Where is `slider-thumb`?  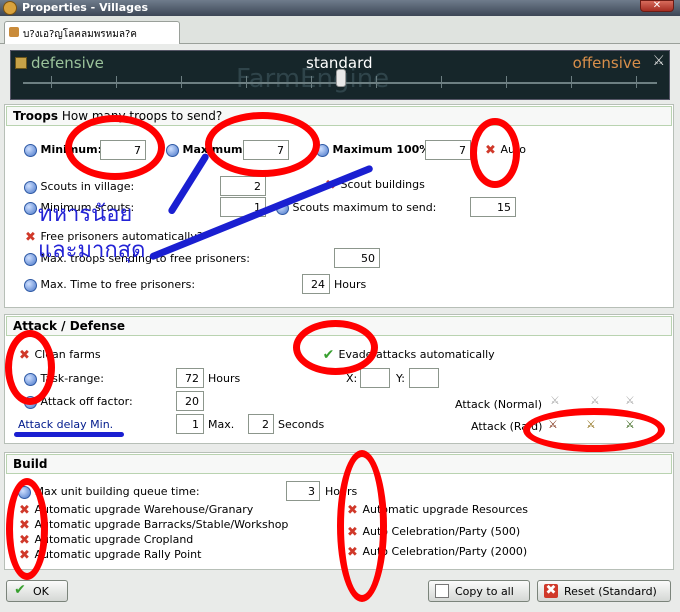
slider-thumb is located at coordinates (341, 78).